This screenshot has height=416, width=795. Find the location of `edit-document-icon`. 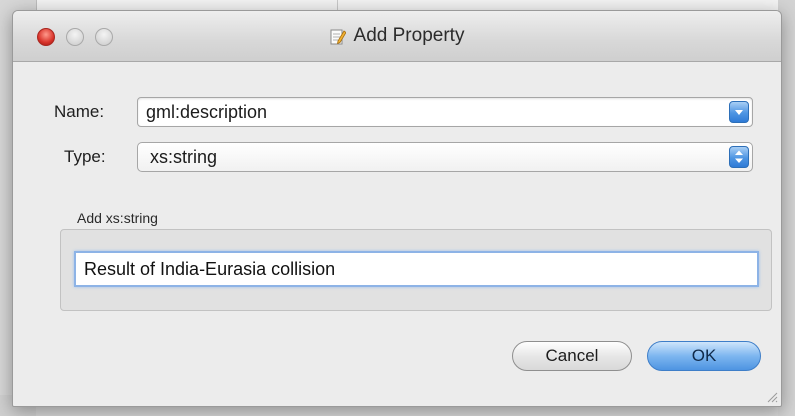

edit-document-icon is located at coordinates (338, 36).